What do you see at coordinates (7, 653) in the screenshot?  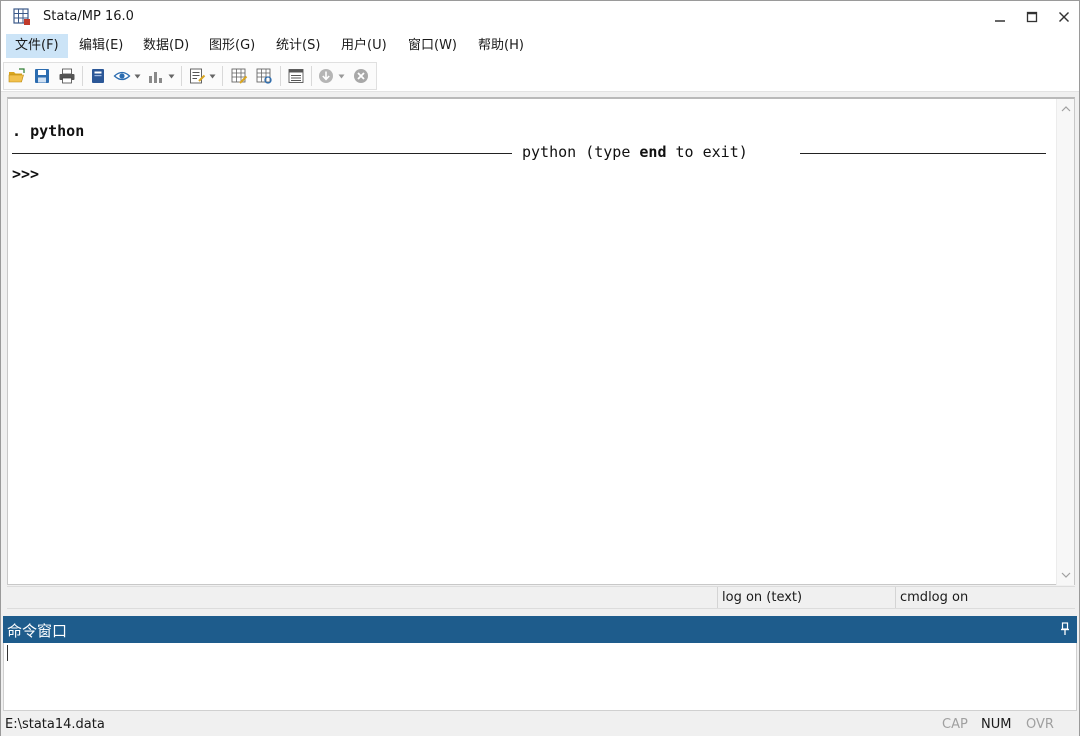 I see `text-caret` at bounding box center [7, 653].